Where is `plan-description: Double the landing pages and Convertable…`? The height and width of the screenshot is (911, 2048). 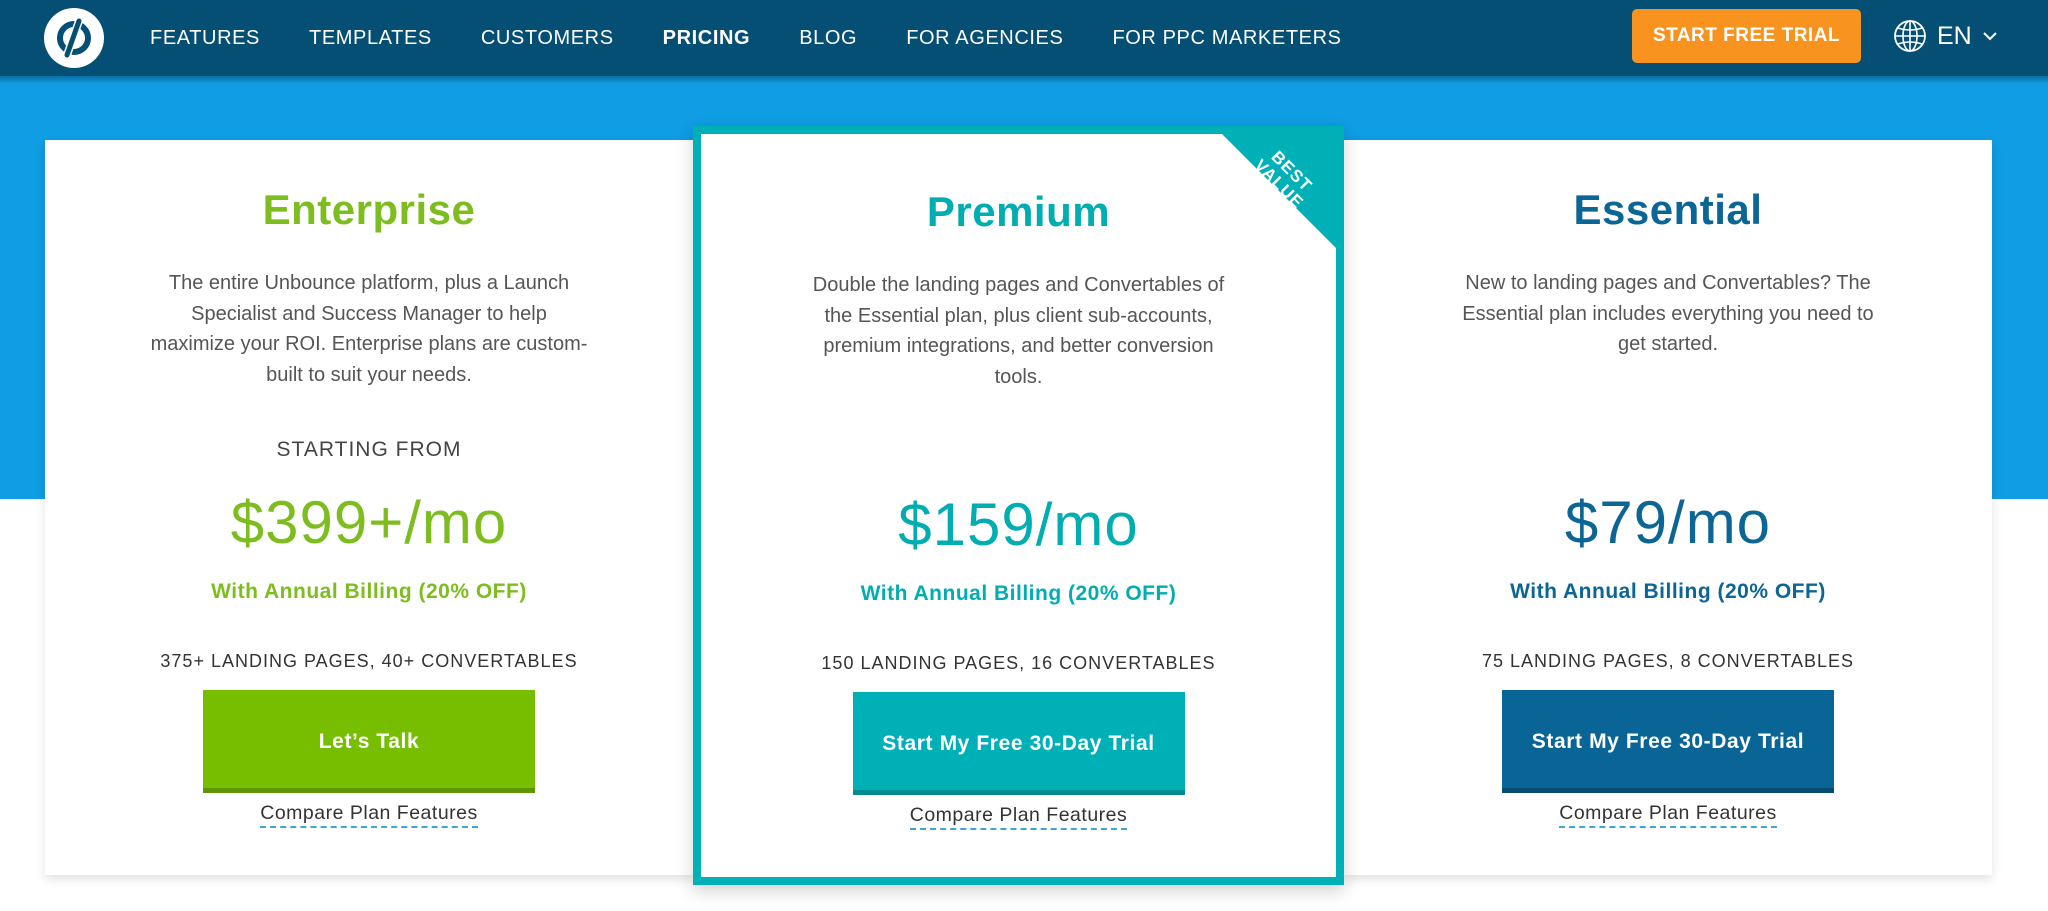
plan-description: Double the landing pages and Convertable… is located at coordinates (1018, 331).